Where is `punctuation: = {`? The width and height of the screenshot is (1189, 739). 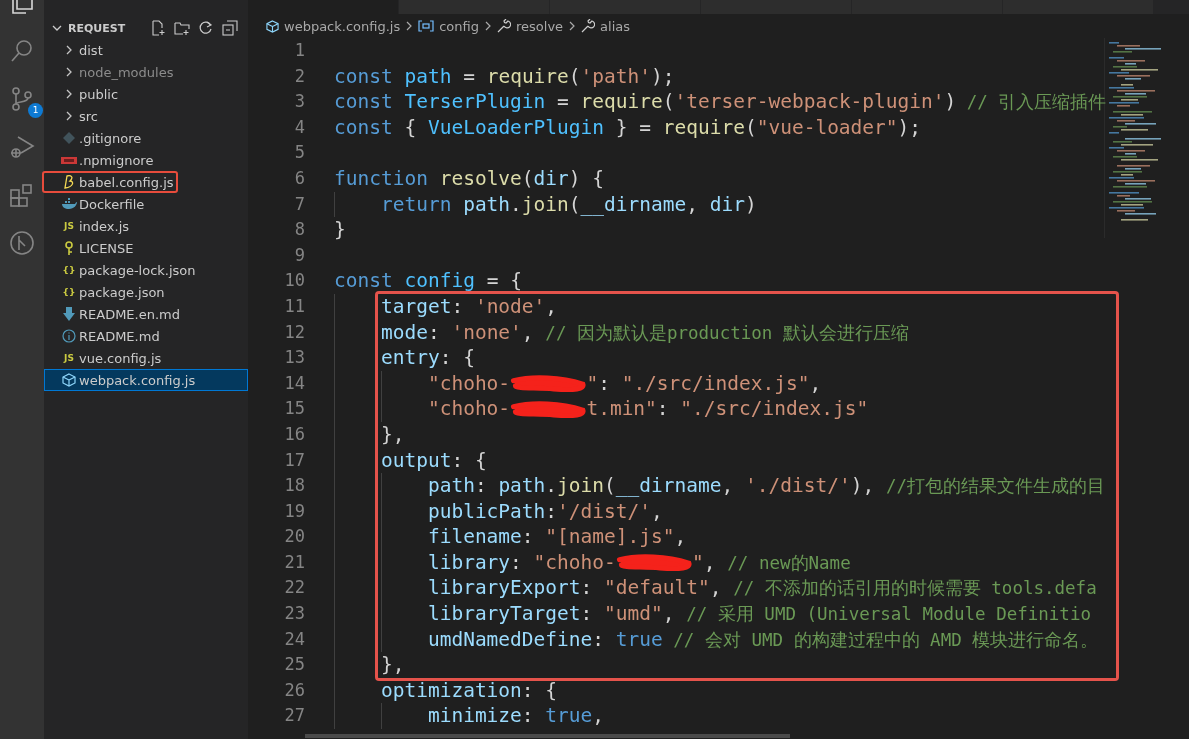 punctuation: = { is located at coordinates (503, 281).